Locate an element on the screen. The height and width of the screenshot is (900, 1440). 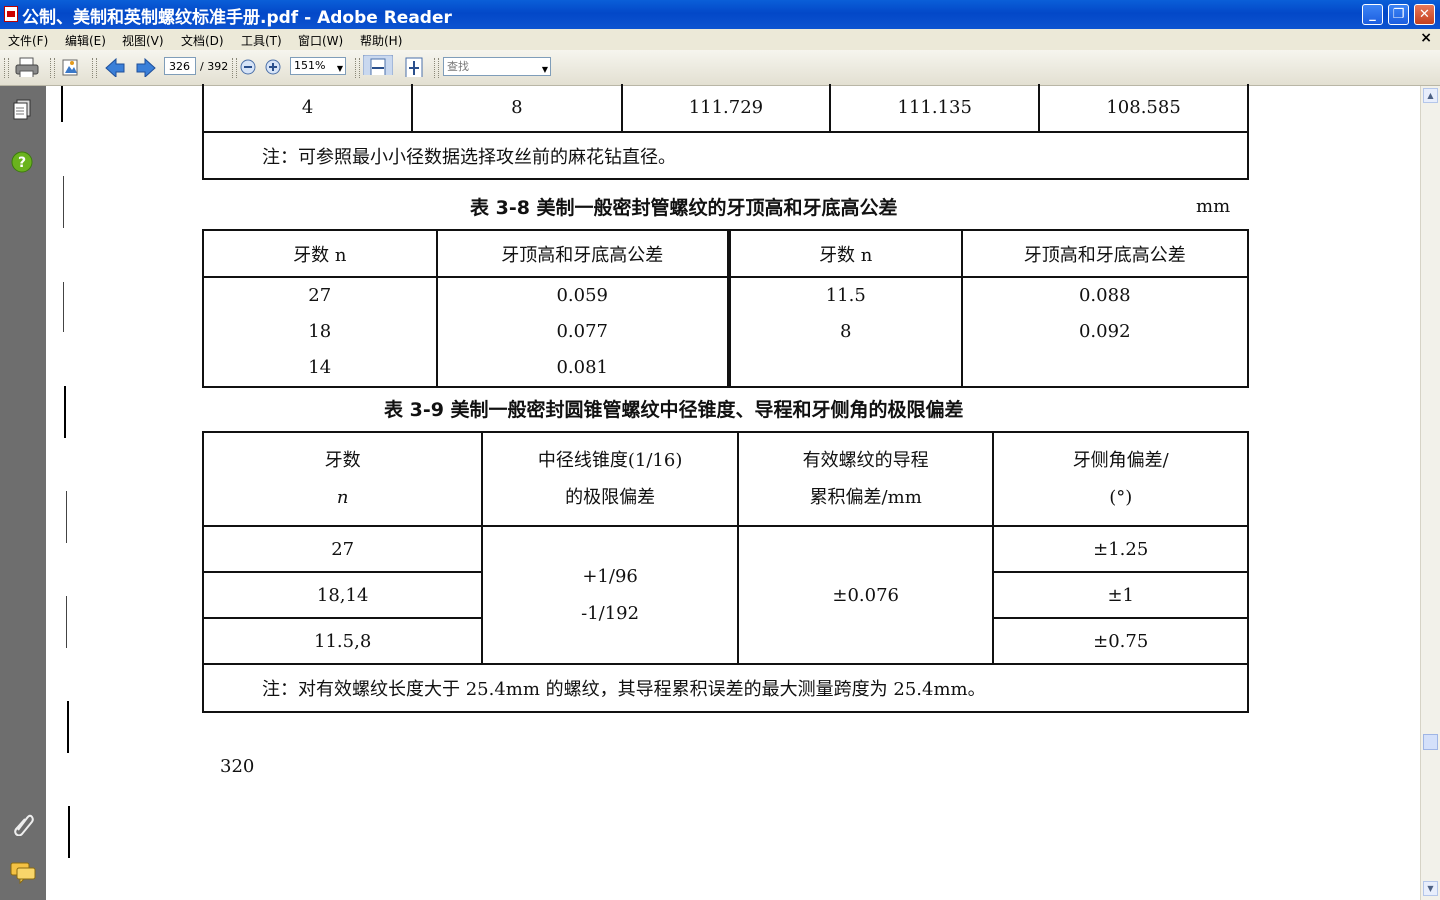
help-icon: ? is located at coordinates (22, 162).